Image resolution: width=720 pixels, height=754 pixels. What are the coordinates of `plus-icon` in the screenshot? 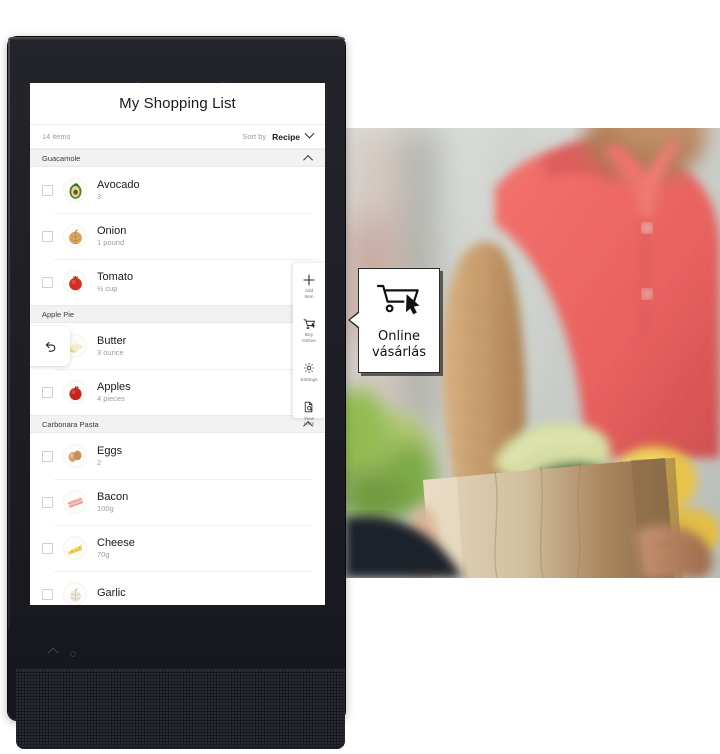 It's located at (309, 279).